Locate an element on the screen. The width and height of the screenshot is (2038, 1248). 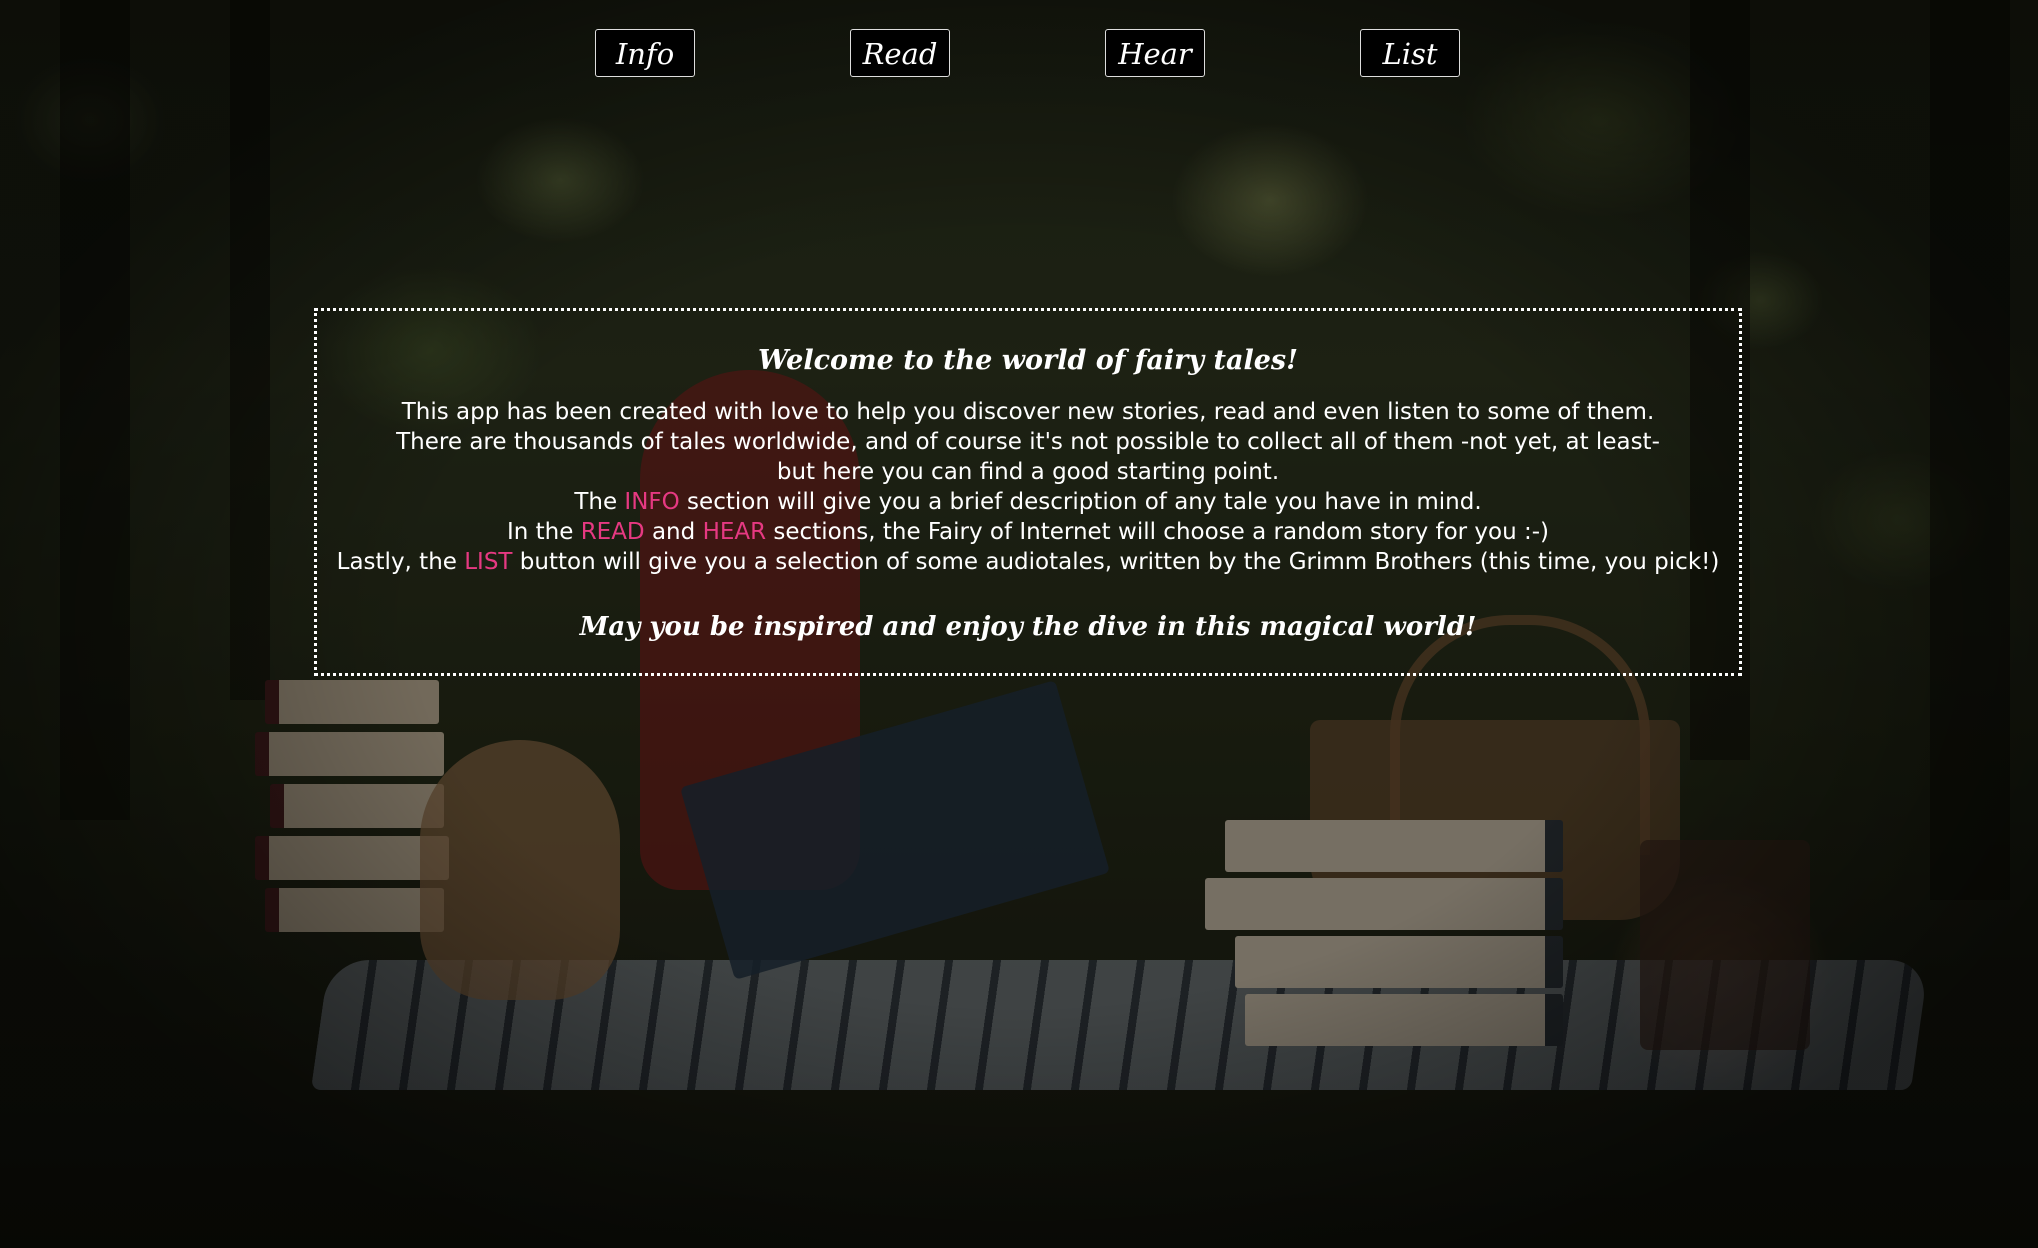
welcome-title: Welcome to the world of fairy tales! is located at coordinates (1028, 360).